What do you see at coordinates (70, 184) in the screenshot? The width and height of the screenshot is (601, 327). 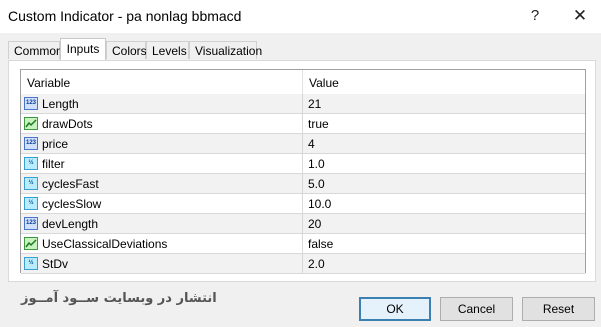 I see `variable-name: cyclesFast` at bounding box center [70, 184].